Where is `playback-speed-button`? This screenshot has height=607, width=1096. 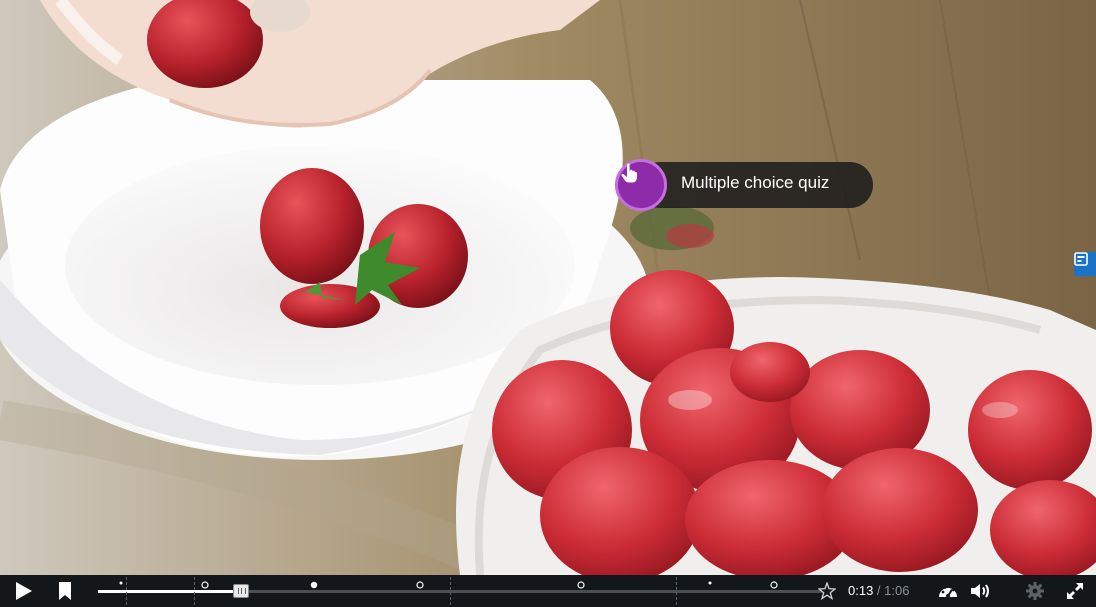 playback-speed-button is located at coordinates (948, 591).